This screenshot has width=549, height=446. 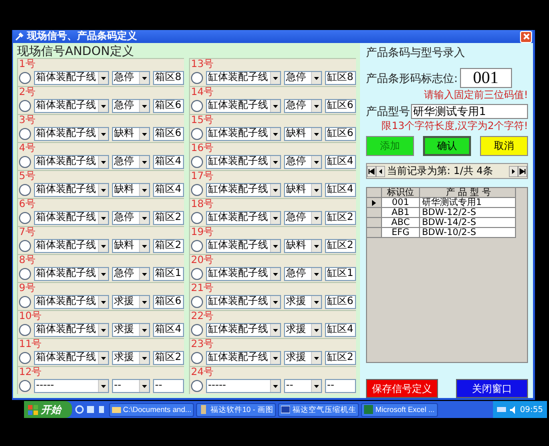 I want to click on cancel-button: 取消, so click(x=504, y=146).